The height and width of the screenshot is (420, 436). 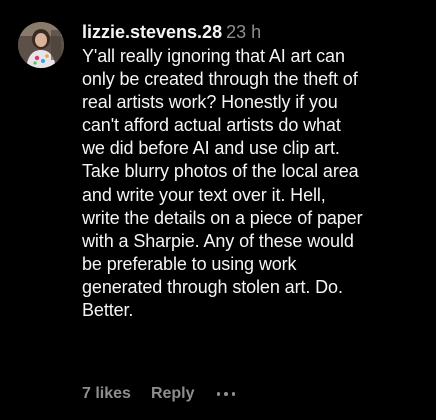 I want to click on comment-text-line: generated through stolen art. Do., so click(x=212, y=286).